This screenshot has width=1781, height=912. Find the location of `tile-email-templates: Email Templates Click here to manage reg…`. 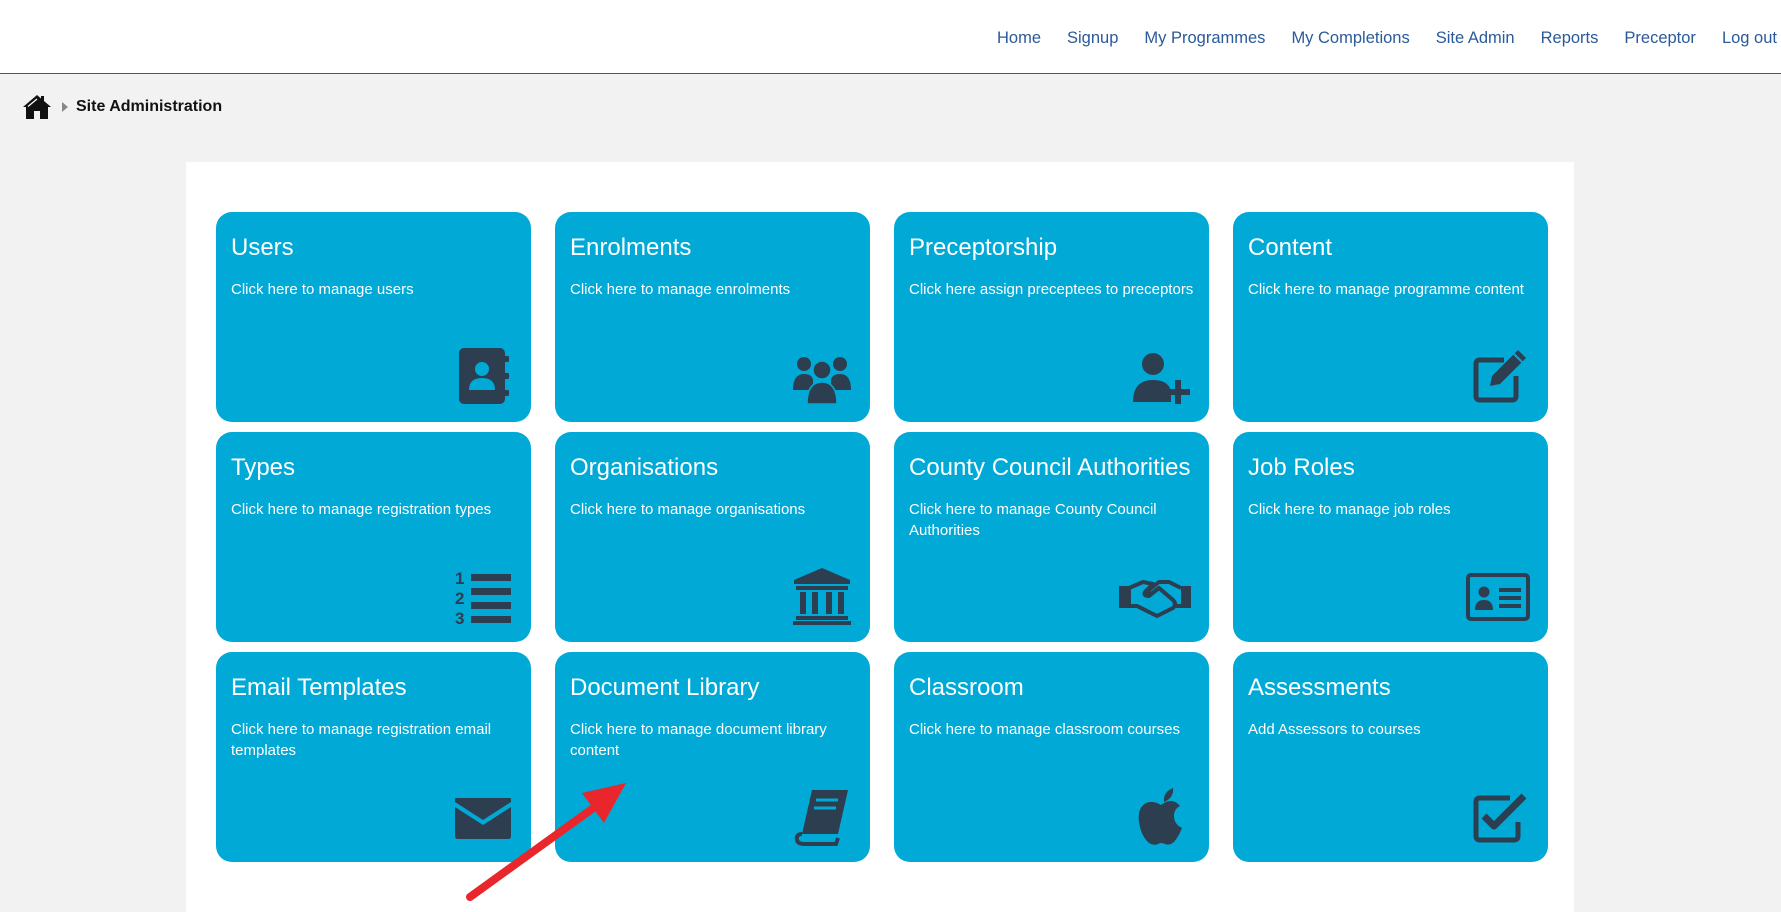

tile-email-templates: Email Templates Click here to manage reg… is located at coordinates (373, 757).